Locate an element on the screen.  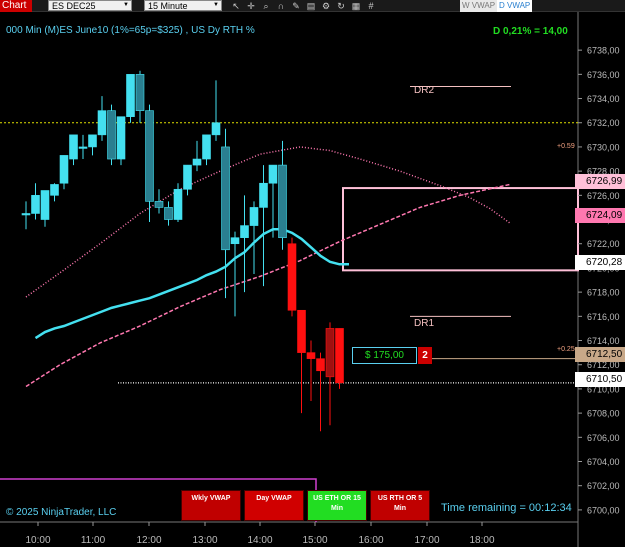
time-tick-label: 17:00 is located at coordinates (426, 540).